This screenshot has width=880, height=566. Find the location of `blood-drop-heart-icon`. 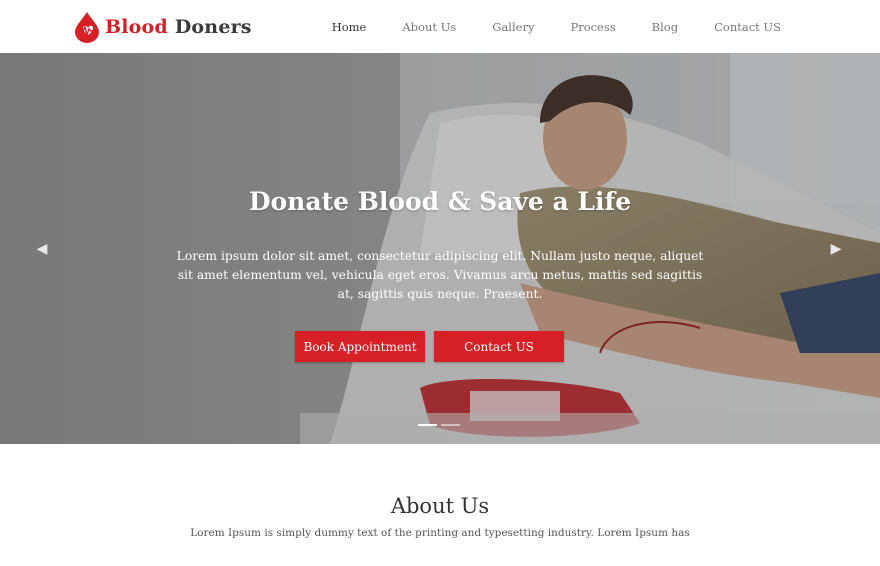

blood-drop-heart-icon is located at coordinates (88, 27).